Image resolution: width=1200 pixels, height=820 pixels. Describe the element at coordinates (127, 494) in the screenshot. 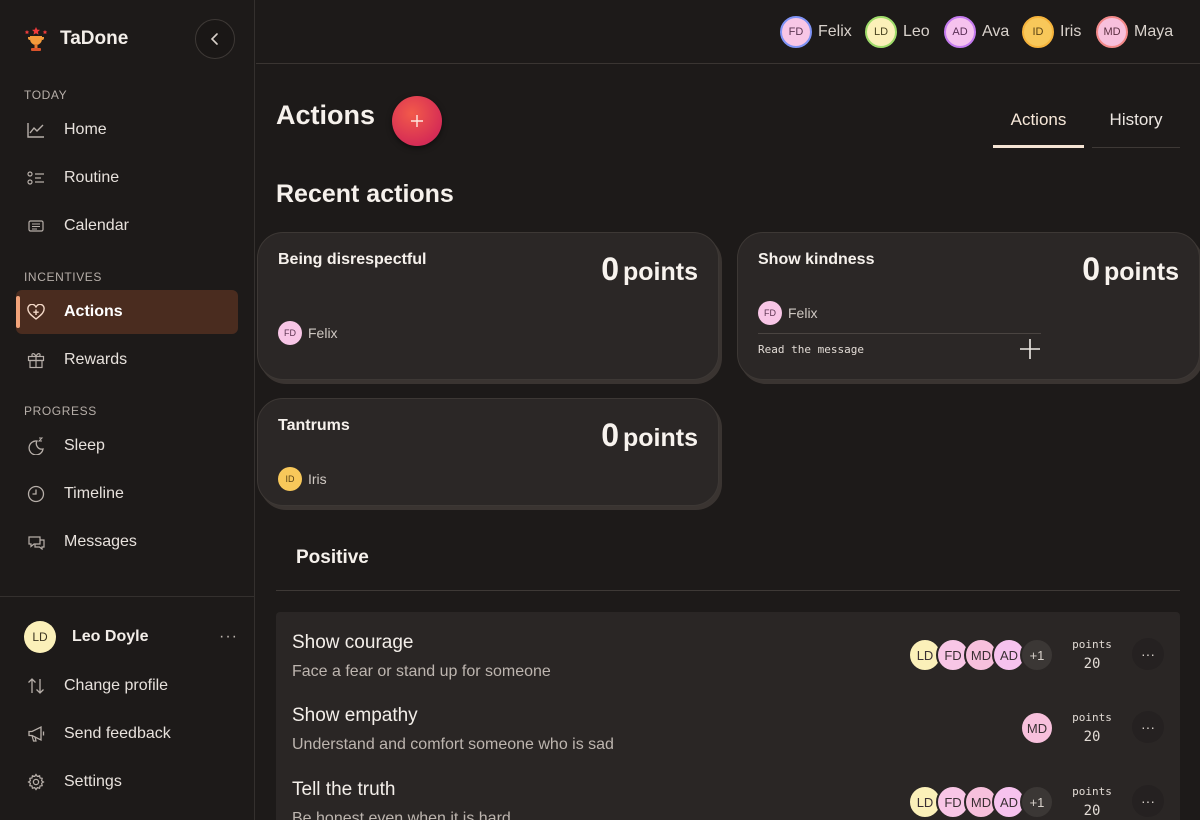

I see `sidebar-item-timeline: Timeline` at that location.